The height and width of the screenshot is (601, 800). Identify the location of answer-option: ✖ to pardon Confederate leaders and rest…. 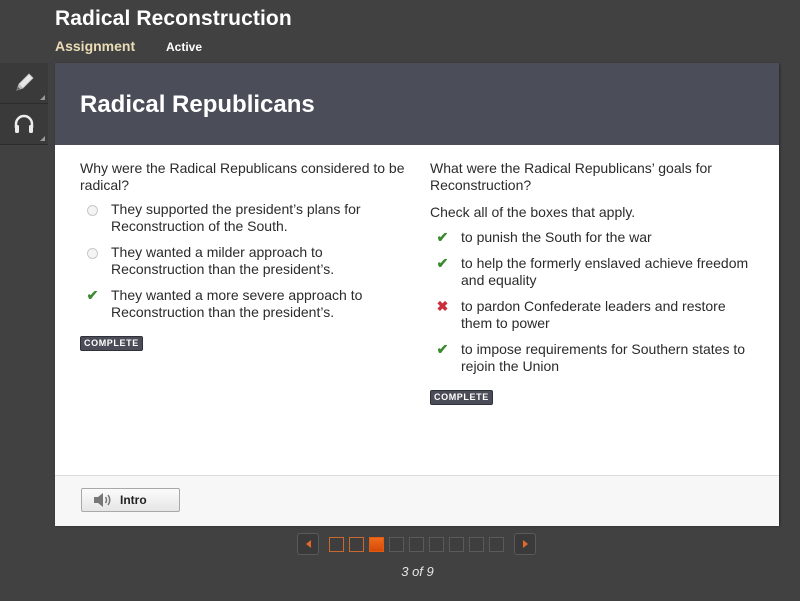
(595, 315).